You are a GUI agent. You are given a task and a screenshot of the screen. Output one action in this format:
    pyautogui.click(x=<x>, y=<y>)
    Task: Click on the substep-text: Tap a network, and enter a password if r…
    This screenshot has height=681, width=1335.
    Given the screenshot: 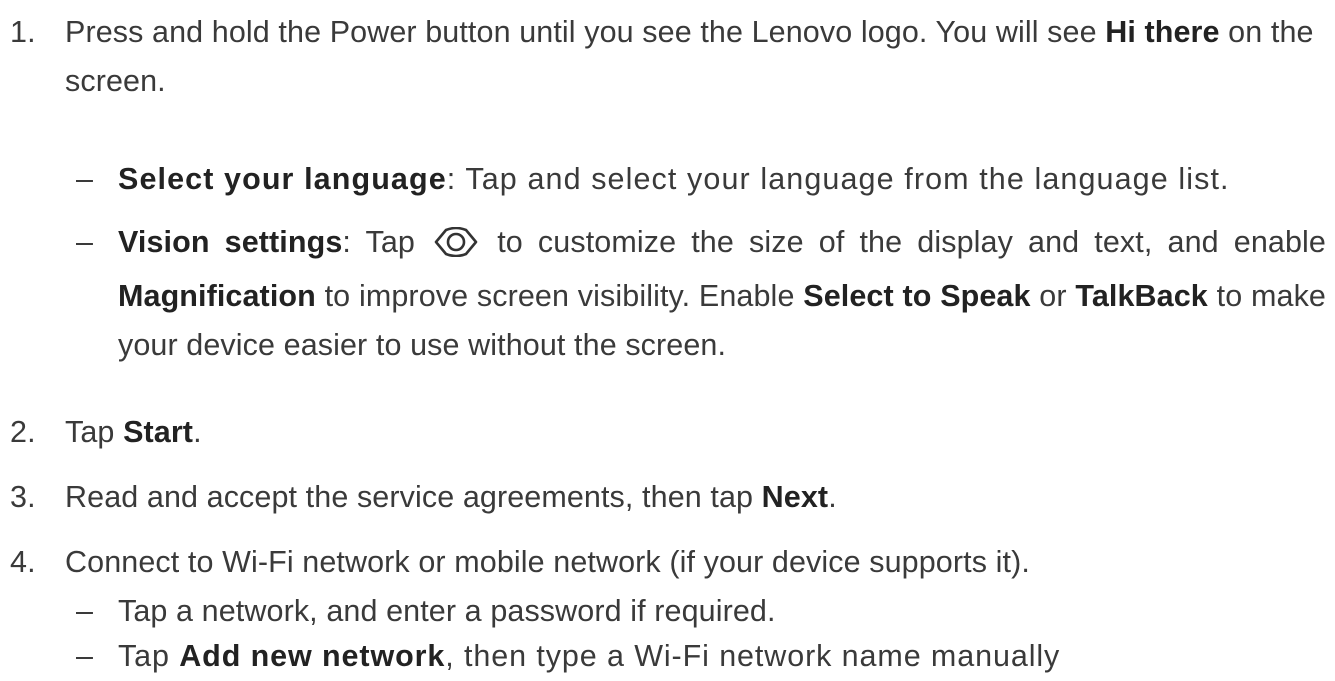 What is the action you would take?
    pyautogui.click(x=722, y=611)
    